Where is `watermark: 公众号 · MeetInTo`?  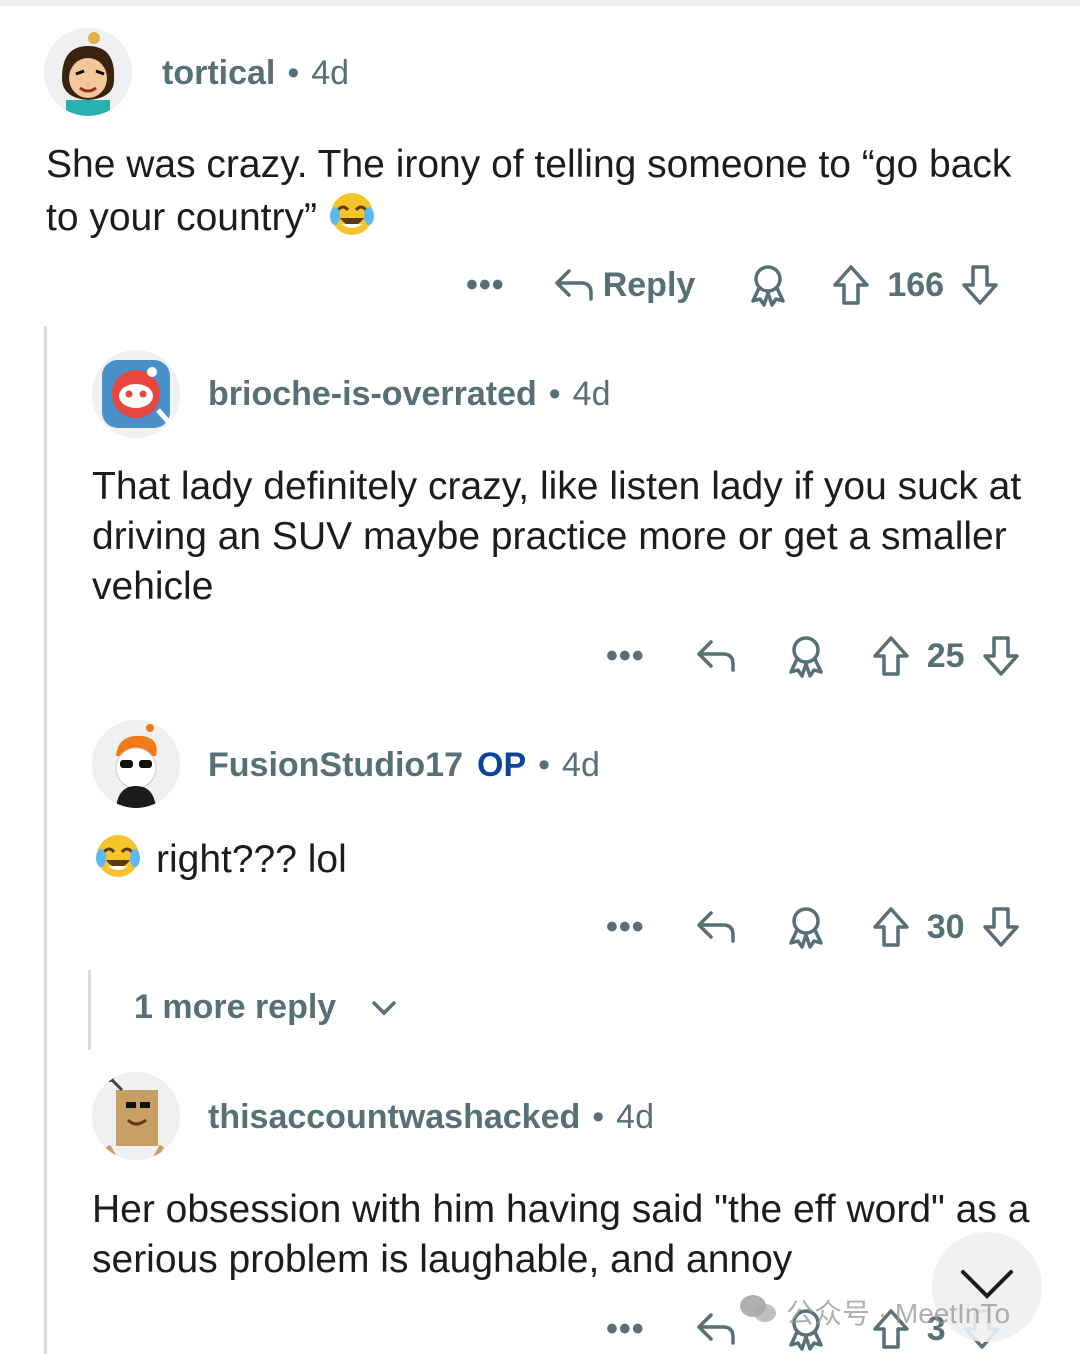 watermark: 公众号 · MeetInTo is located at coordinates (874, 1312).